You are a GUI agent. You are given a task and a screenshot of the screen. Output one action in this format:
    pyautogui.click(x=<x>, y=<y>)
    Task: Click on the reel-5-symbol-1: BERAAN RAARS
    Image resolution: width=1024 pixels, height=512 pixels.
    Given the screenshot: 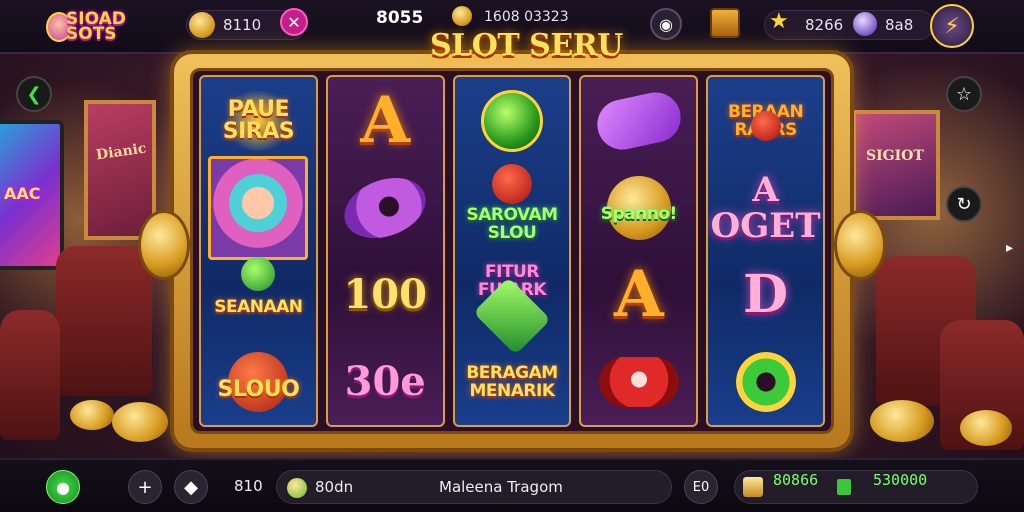 What is the action you would take?
    pyautogui.click(x=765, y=120)
    